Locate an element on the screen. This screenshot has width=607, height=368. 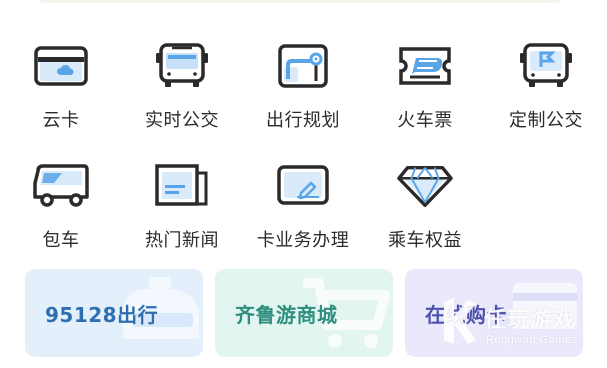
route-map-icon is located at coordinates (303, 66).